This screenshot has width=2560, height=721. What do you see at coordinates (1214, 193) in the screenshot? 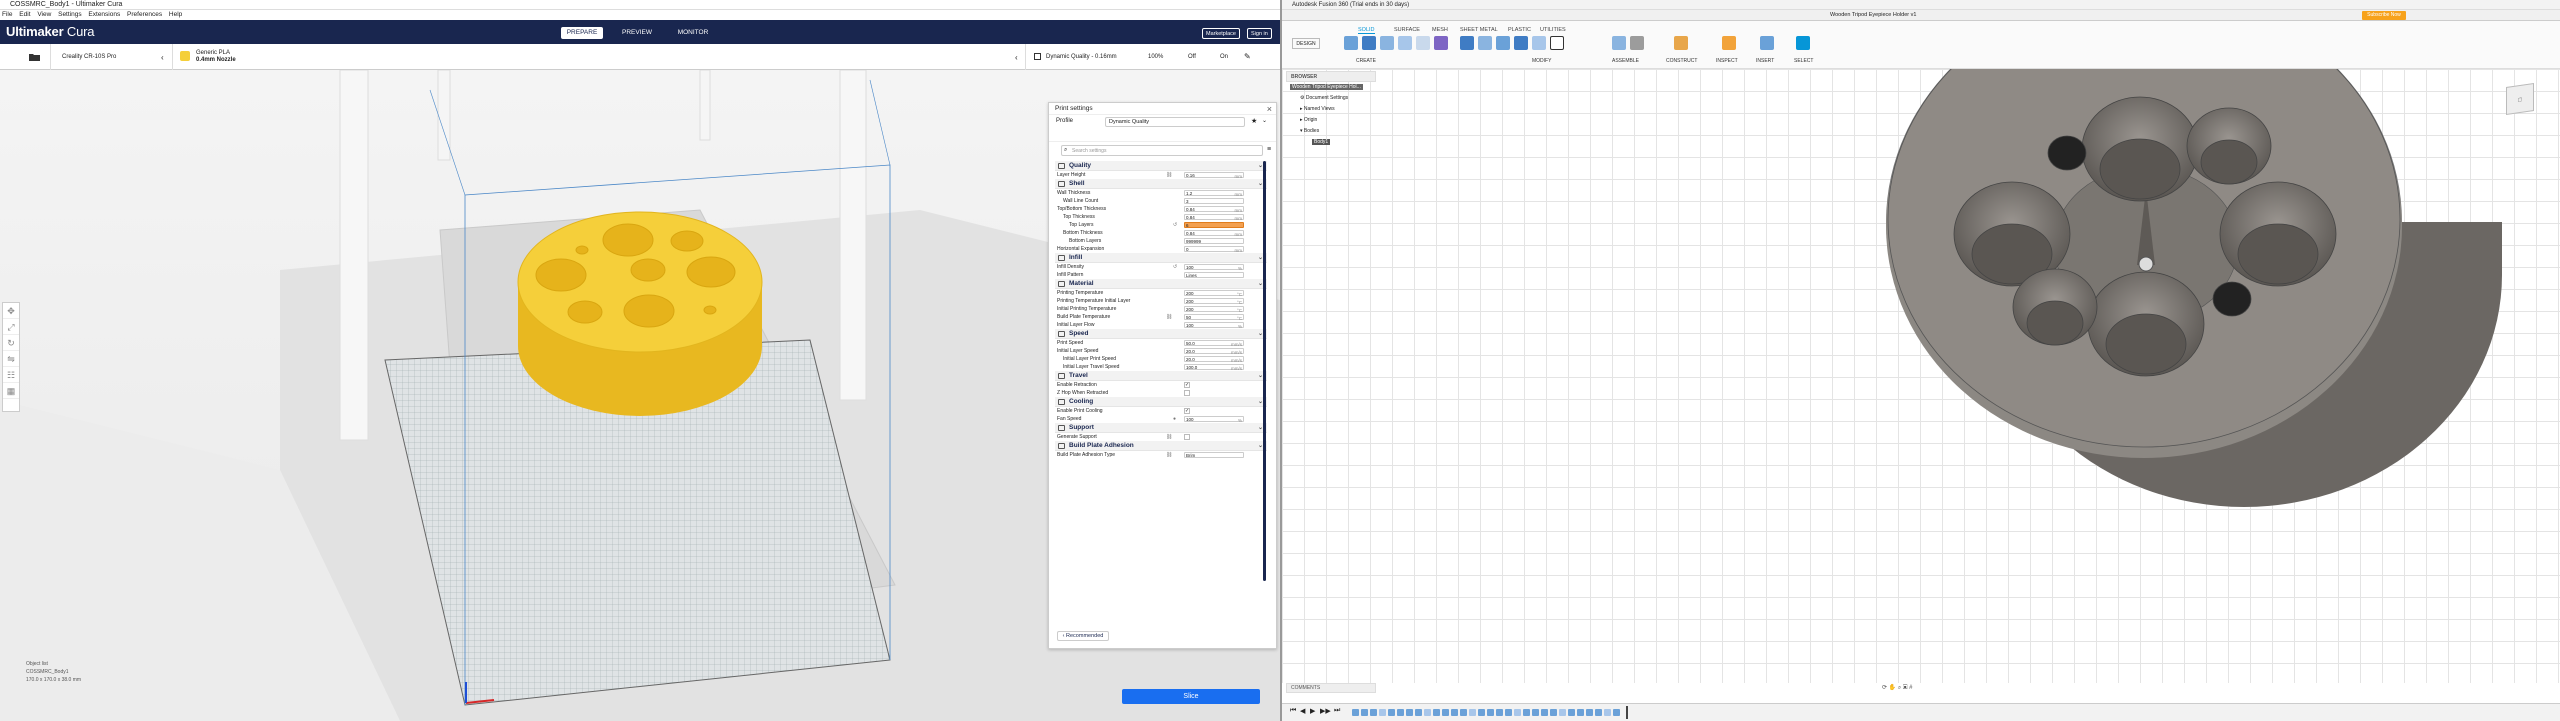
I see `setting-value: 1.2 mm` at bounding box center [1214, 193].